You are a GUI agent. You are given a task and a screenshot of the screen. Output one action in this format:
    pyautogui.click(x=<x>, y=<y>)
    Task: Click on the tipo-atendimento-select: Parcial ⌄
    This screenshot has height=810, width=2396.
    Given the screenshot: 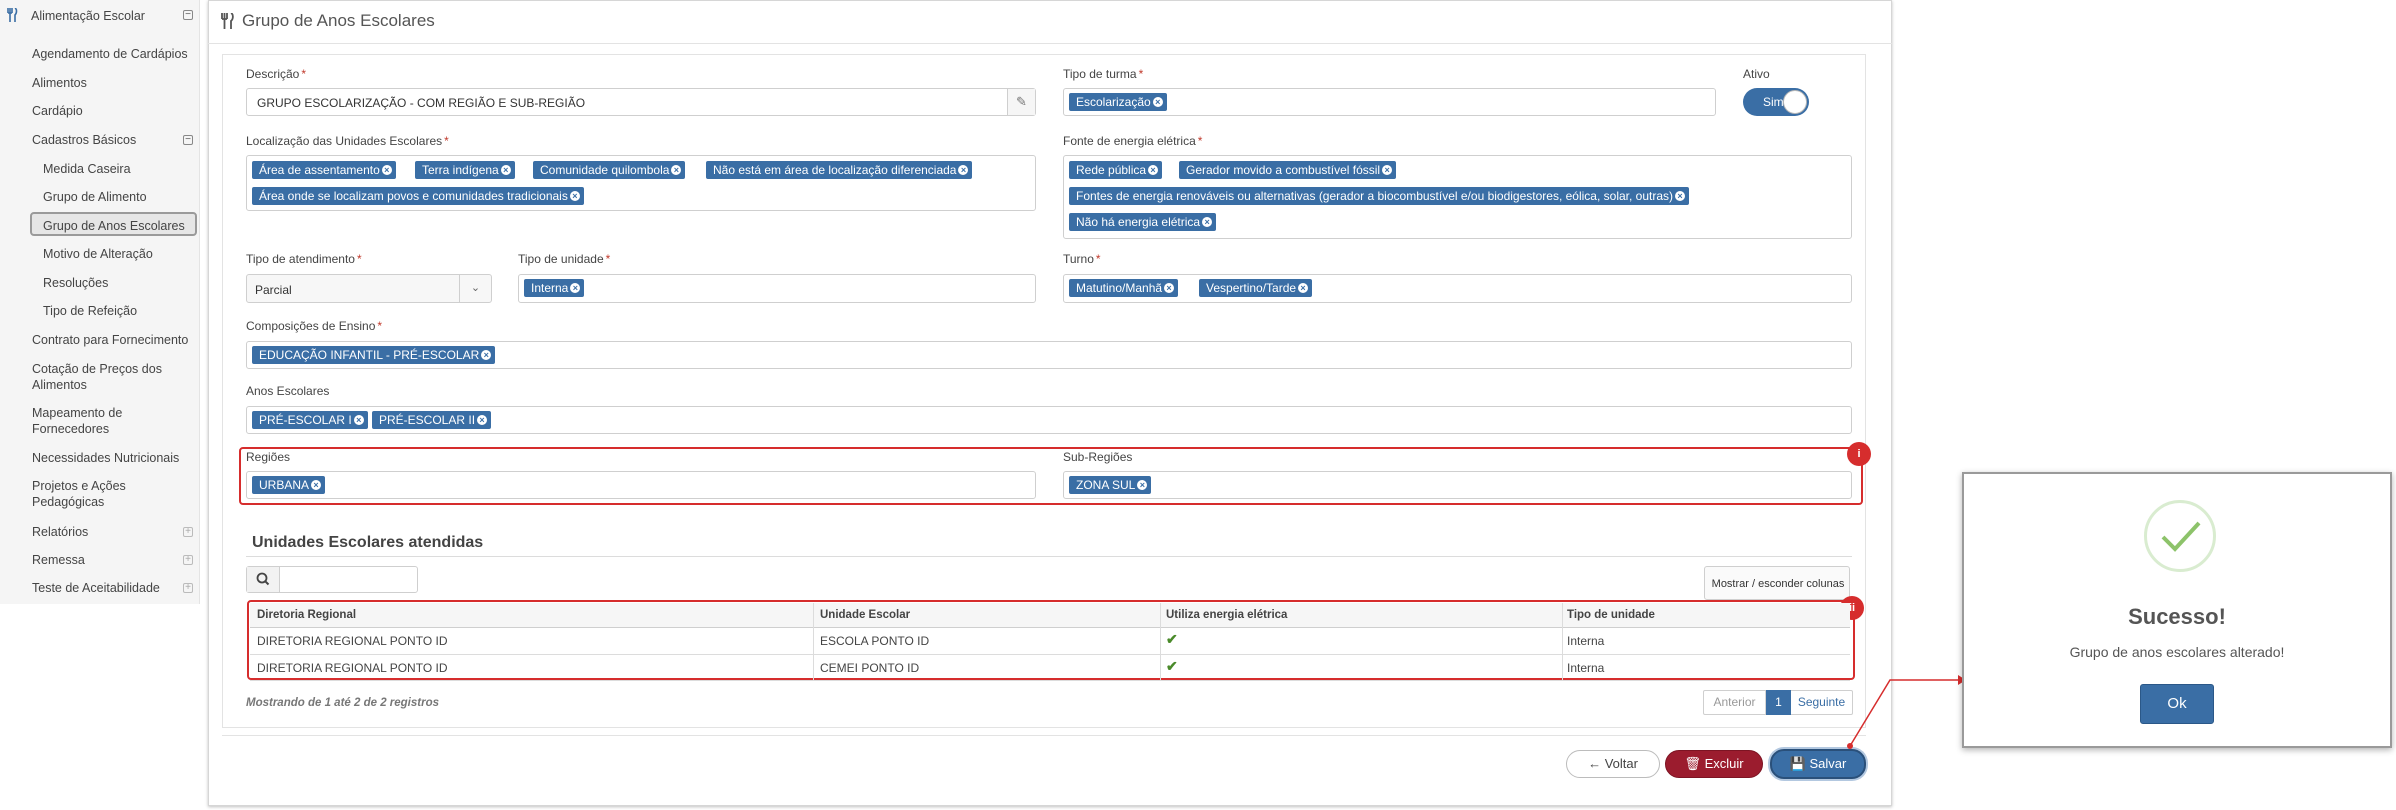 What is the action you would take?
    pyautogui.click(x=369, y=288)
    